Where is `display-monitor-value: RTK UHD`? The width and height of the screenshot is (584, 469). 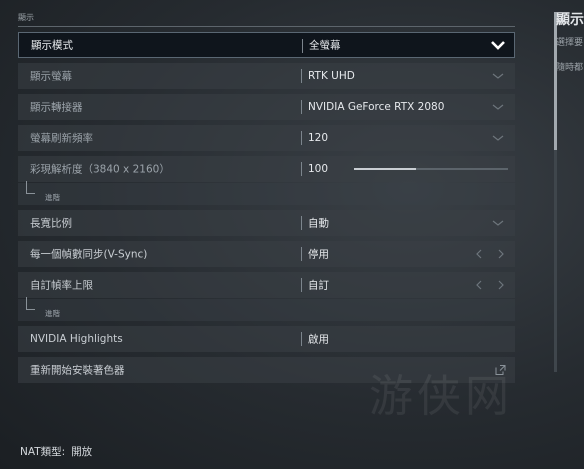 display-monitor-value: RTK UHD is located at coordinates (331, 76).